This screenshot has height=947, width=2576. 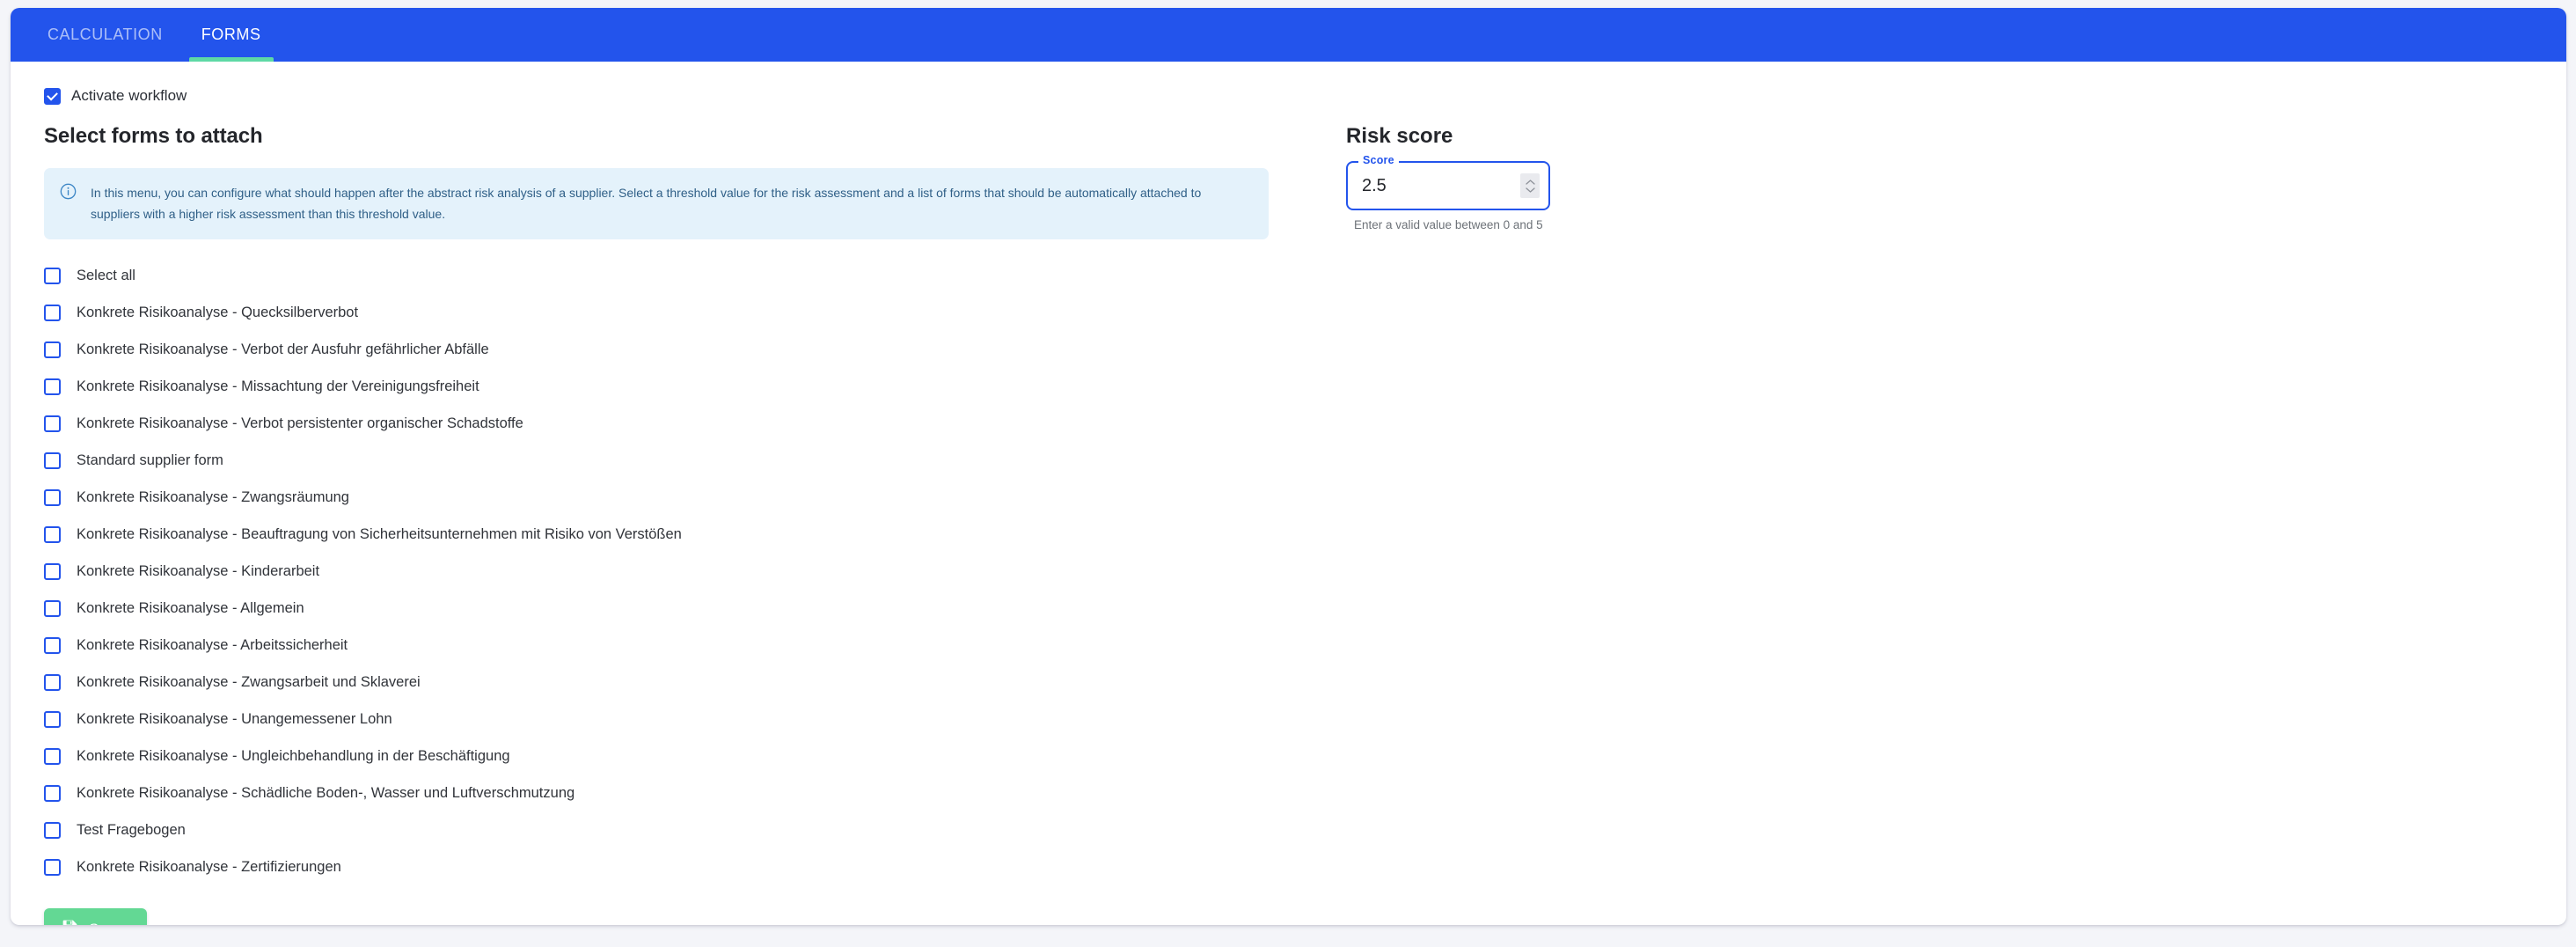 What do you see at coordinates (677, 275) in the screenshot?
I see `select-all-row: Select all` at bounding box center [677, 275].